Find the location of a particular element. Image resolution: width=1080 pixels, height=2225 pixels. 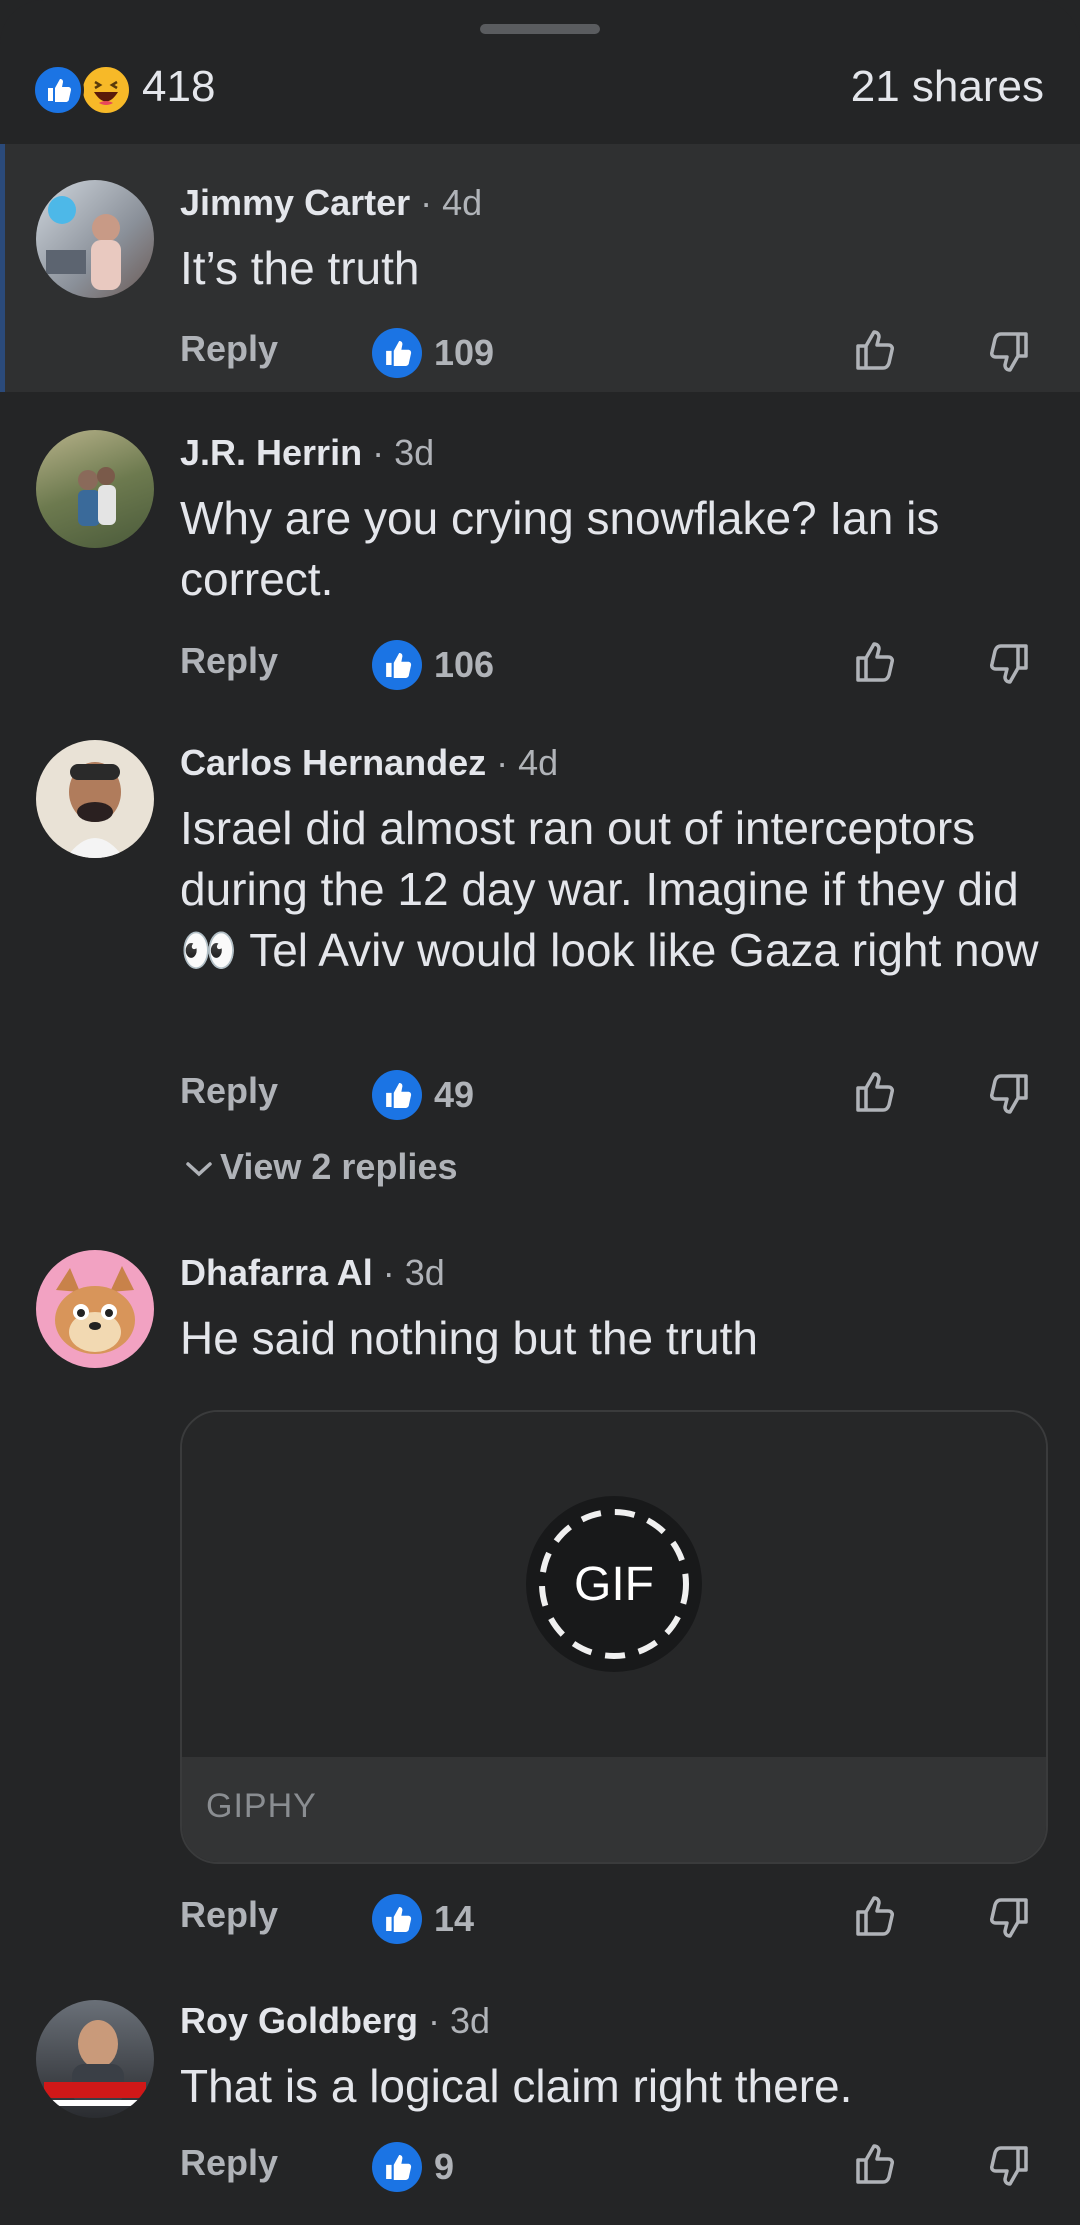

drag-handle is located at coordinates (540, 29).